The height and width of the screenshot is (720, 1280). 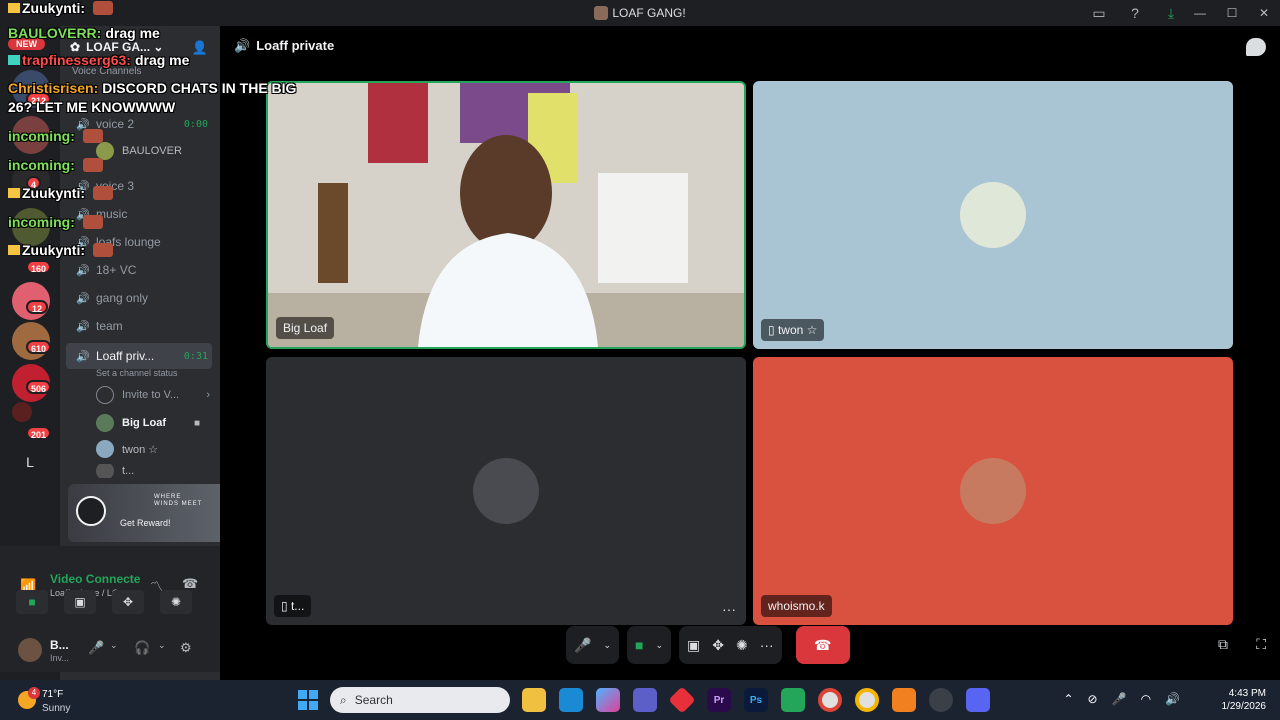 What do you see at coordinates (139, 186) in the screenshot?
I see `channel-voice-3: 🔊 voice 3` at bounding box center [139, 186].